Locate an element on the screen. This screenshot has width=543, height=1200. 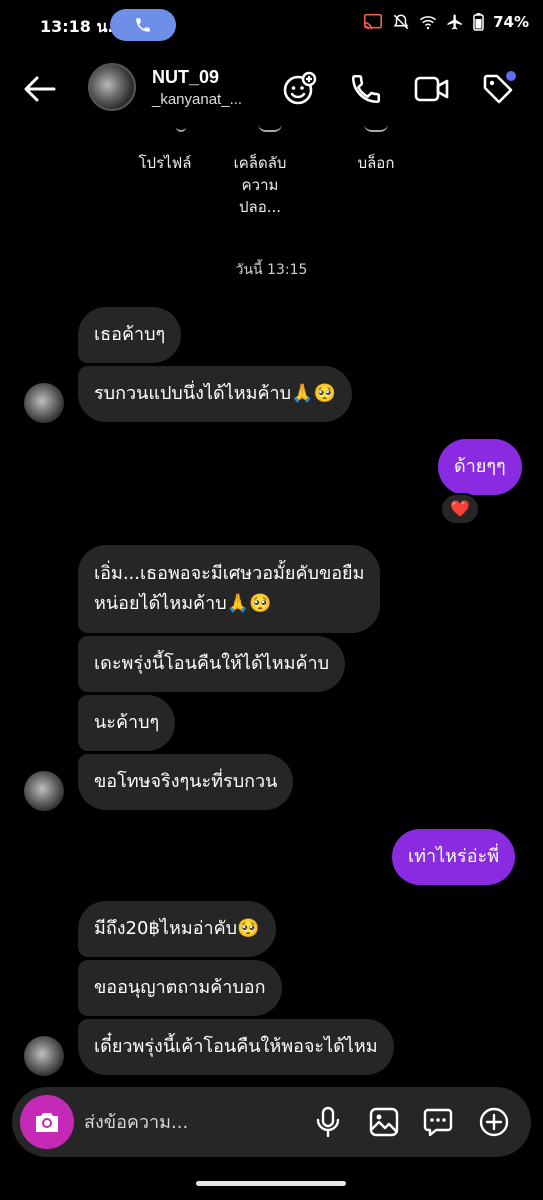
ongoing-call-pill is located at coordinates (143, 25).